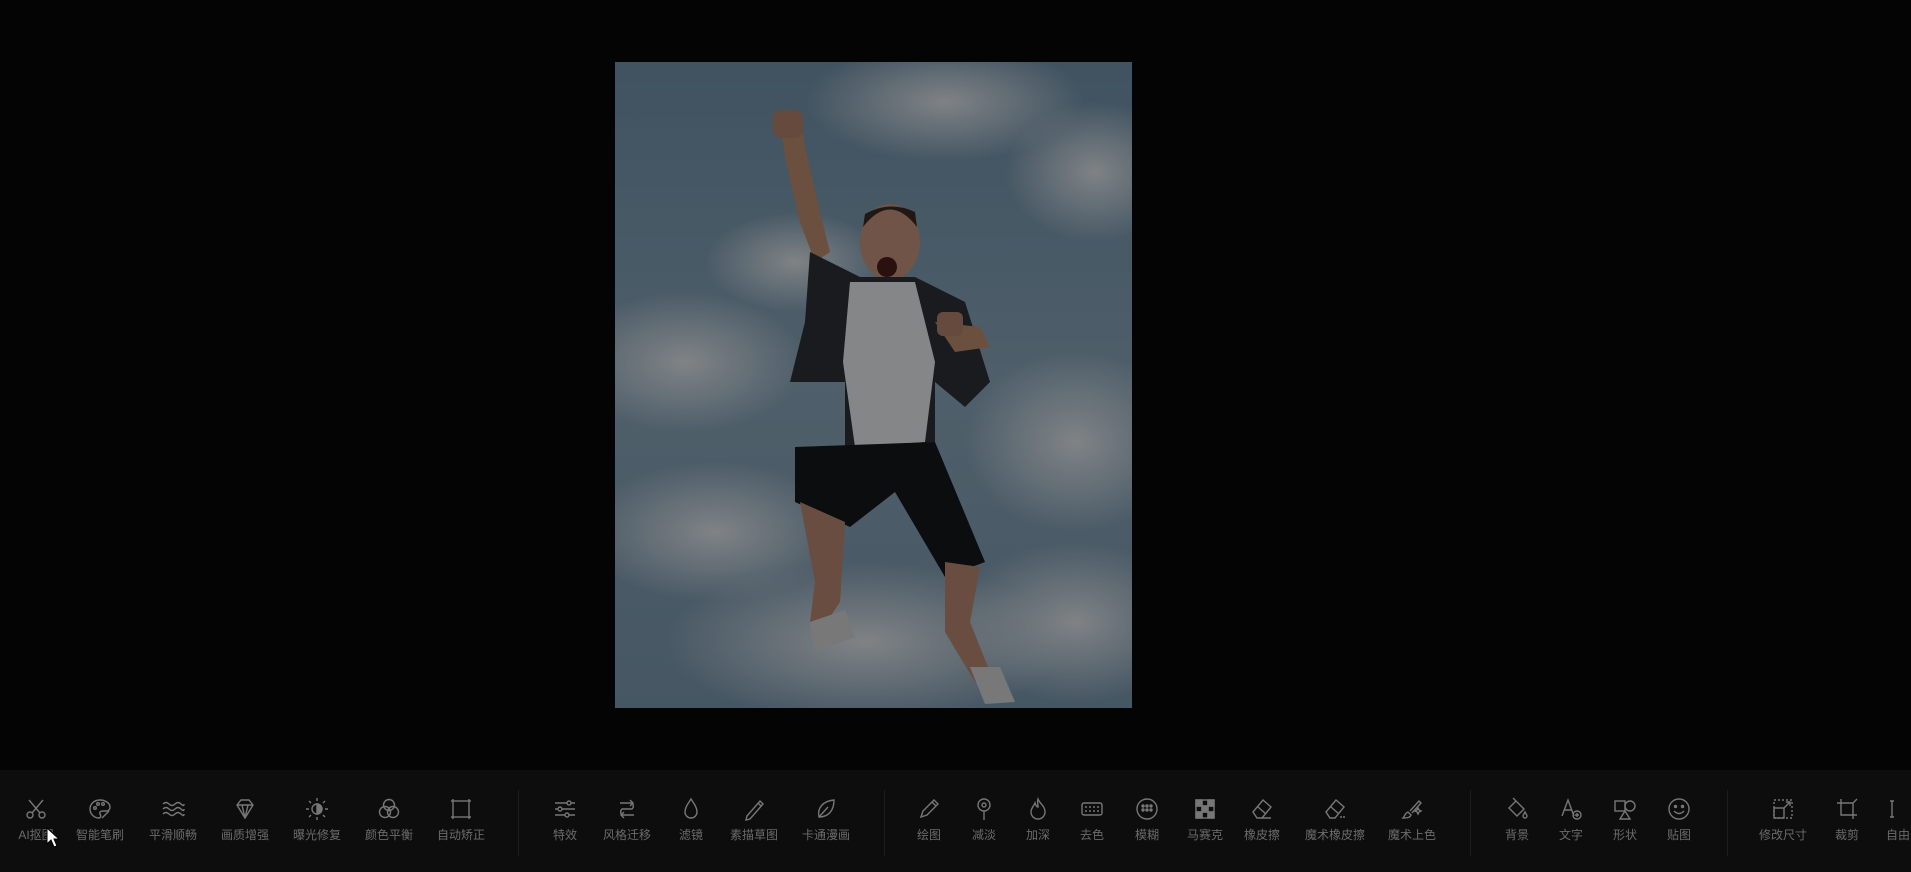 This screenshot has width=1911, height=872. I want to click on eraser-icon, so click(1262, 809).